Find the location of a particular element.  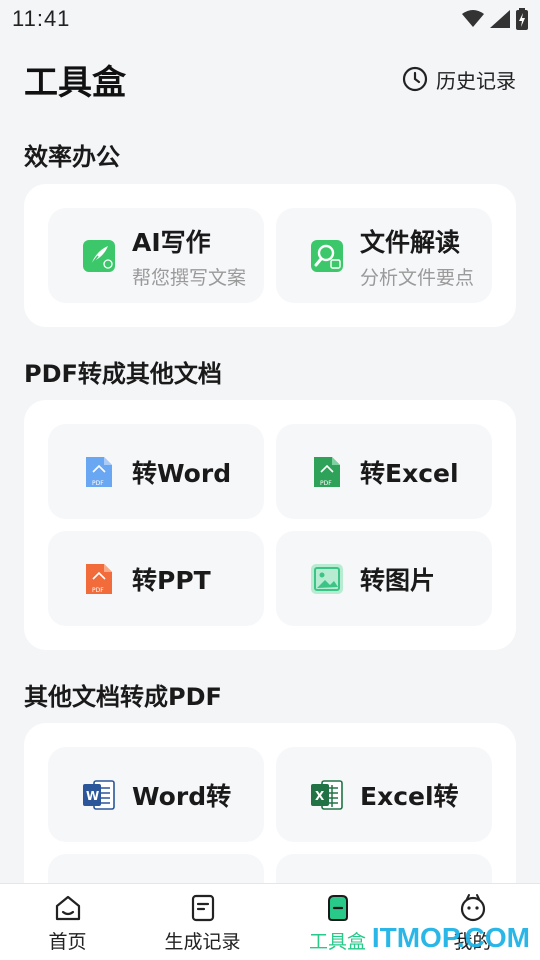

tile-word-to-pdf: W Word转 is located at coordinates (156, 794).